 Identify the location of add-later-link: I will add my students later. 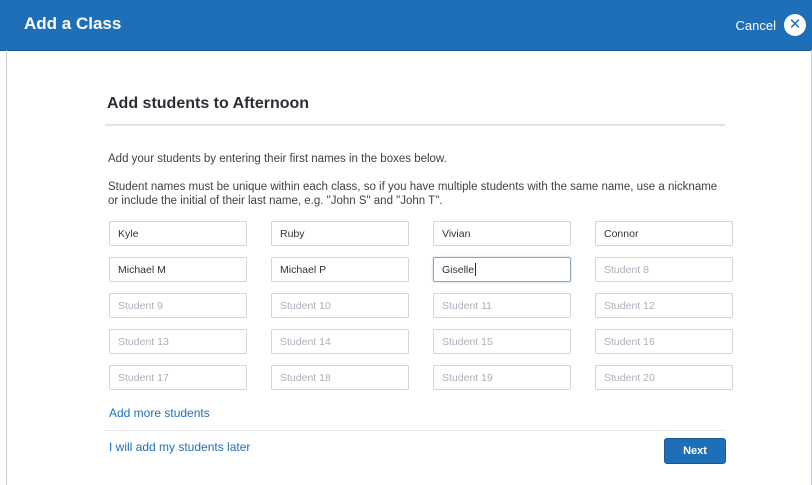
(179, 447).